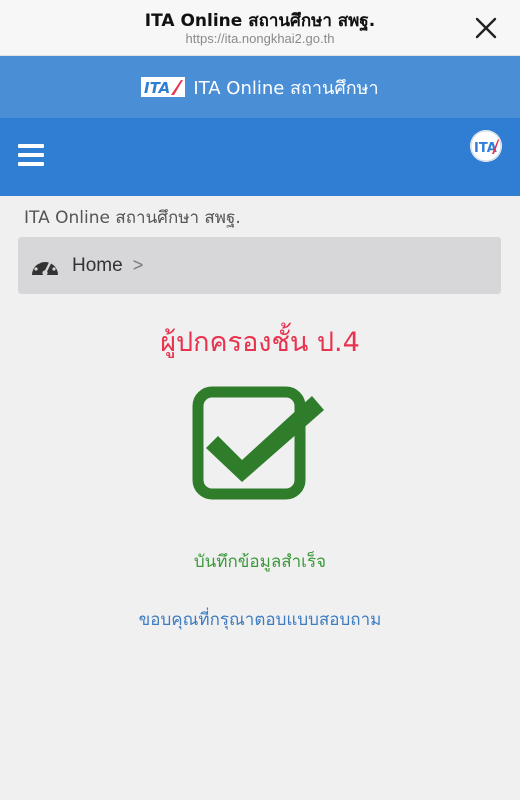  Describe the element at coordinates (45, 266) in the screenshot. I see `dashboard-icon` at that location.